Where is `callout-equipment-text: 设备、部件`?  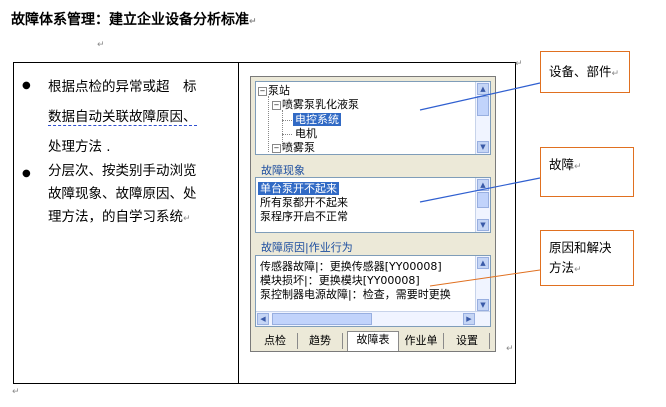 callout-equipment-text: 设备、部件 is located at coordinates (580, 71).